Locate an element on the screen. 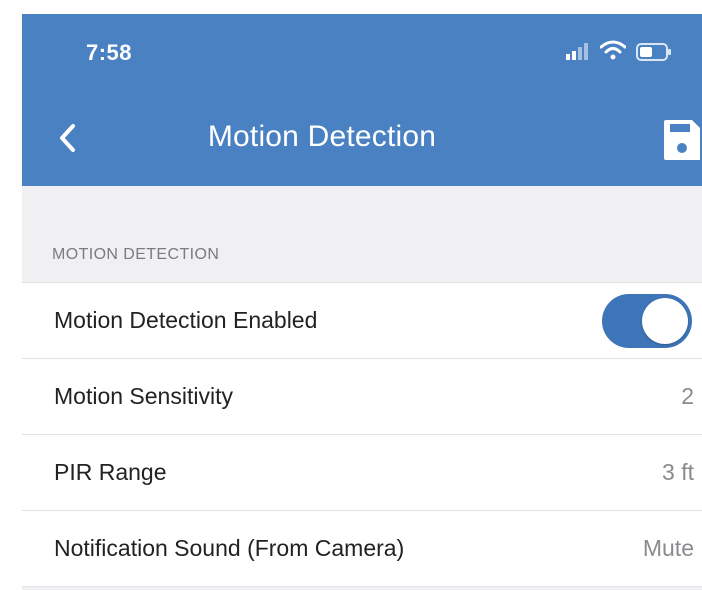 The image size is (702, 590). status-time: 7:58 is located at coordinates (109, 52).